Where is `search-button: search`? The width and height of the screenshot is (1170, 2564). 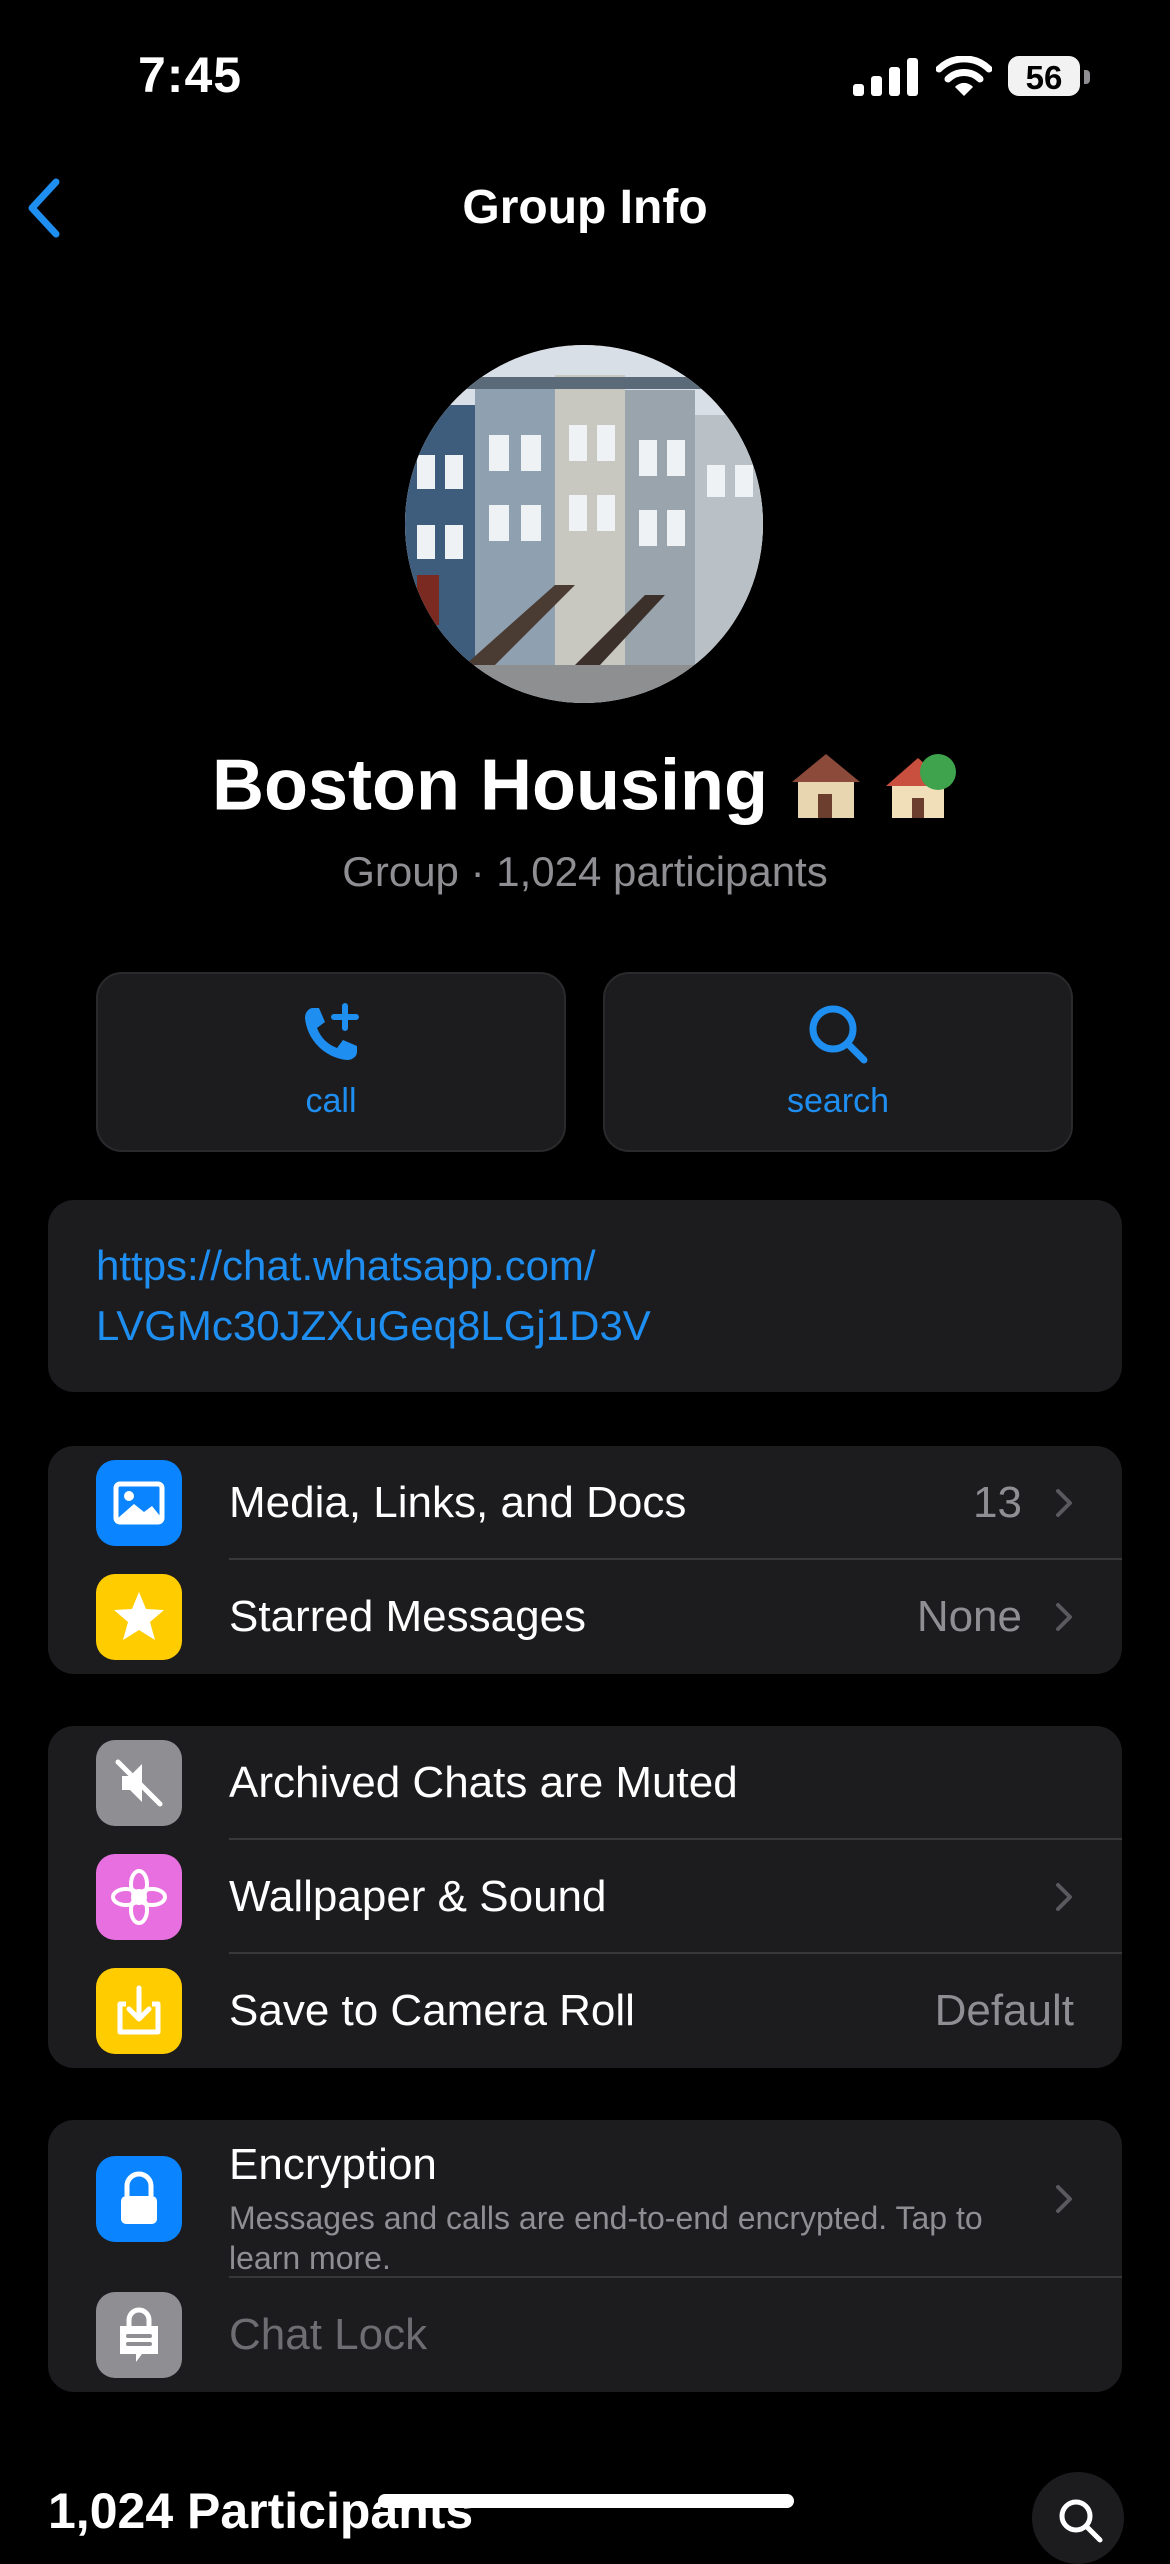
search-button: search is located at coordinates (838, 1062).